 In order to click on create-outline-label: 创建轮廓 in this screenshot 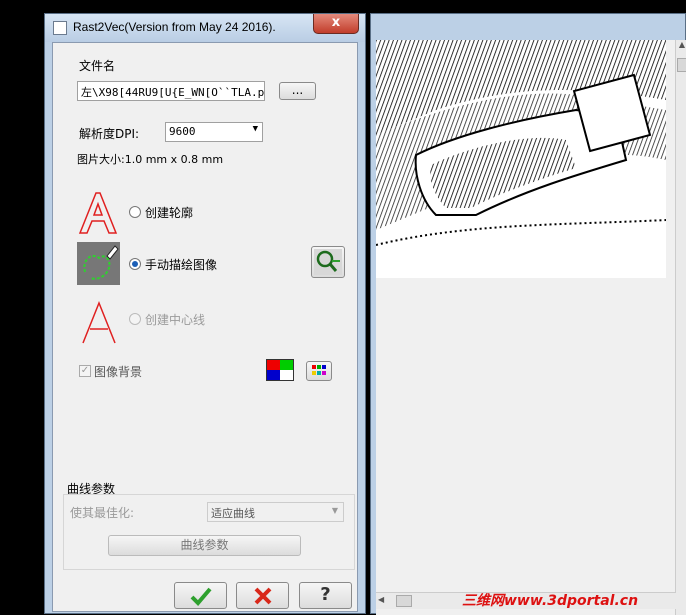, I will do `click(169, 213)`.